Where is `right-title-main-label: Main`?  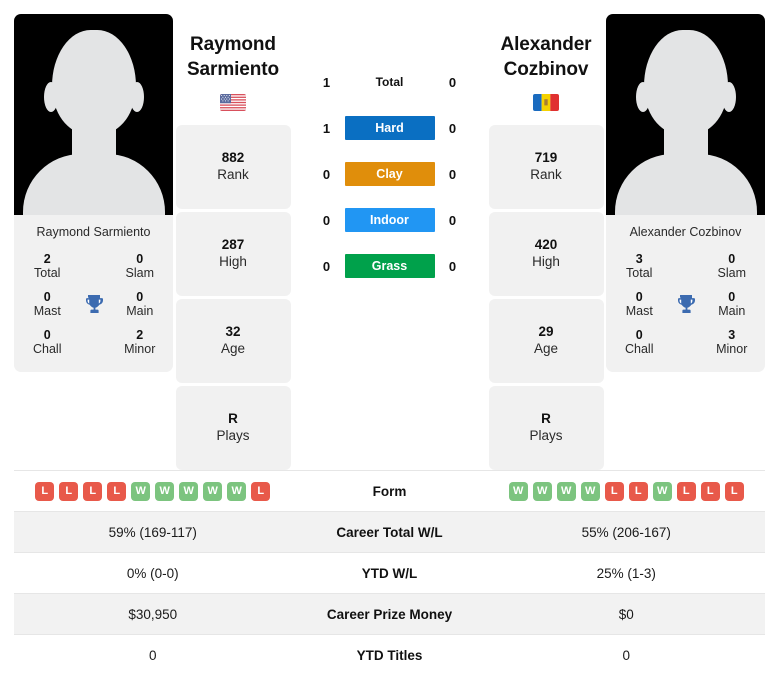
right-title-main-label: Main is located at coordinates (732, 310).